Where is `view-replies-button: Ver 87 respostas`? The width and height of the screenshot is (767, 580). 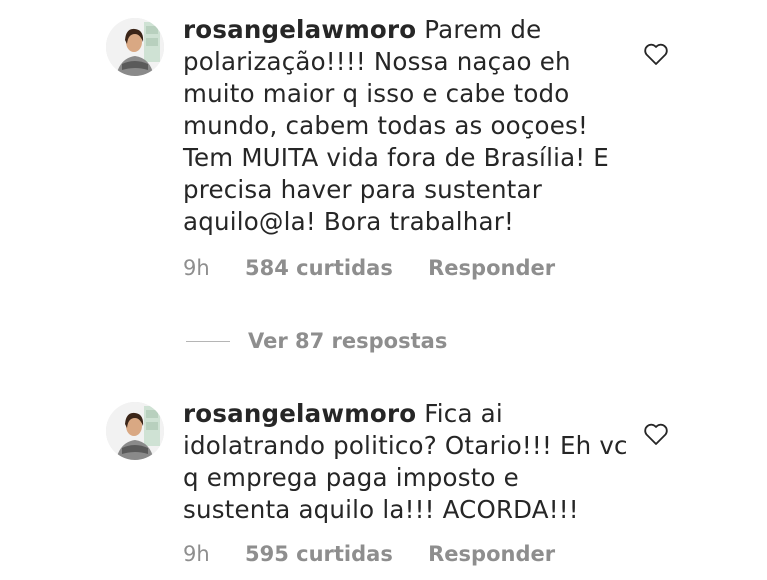 view-replies-button: Ver 87 respostas is located at coordinates (316, 341).